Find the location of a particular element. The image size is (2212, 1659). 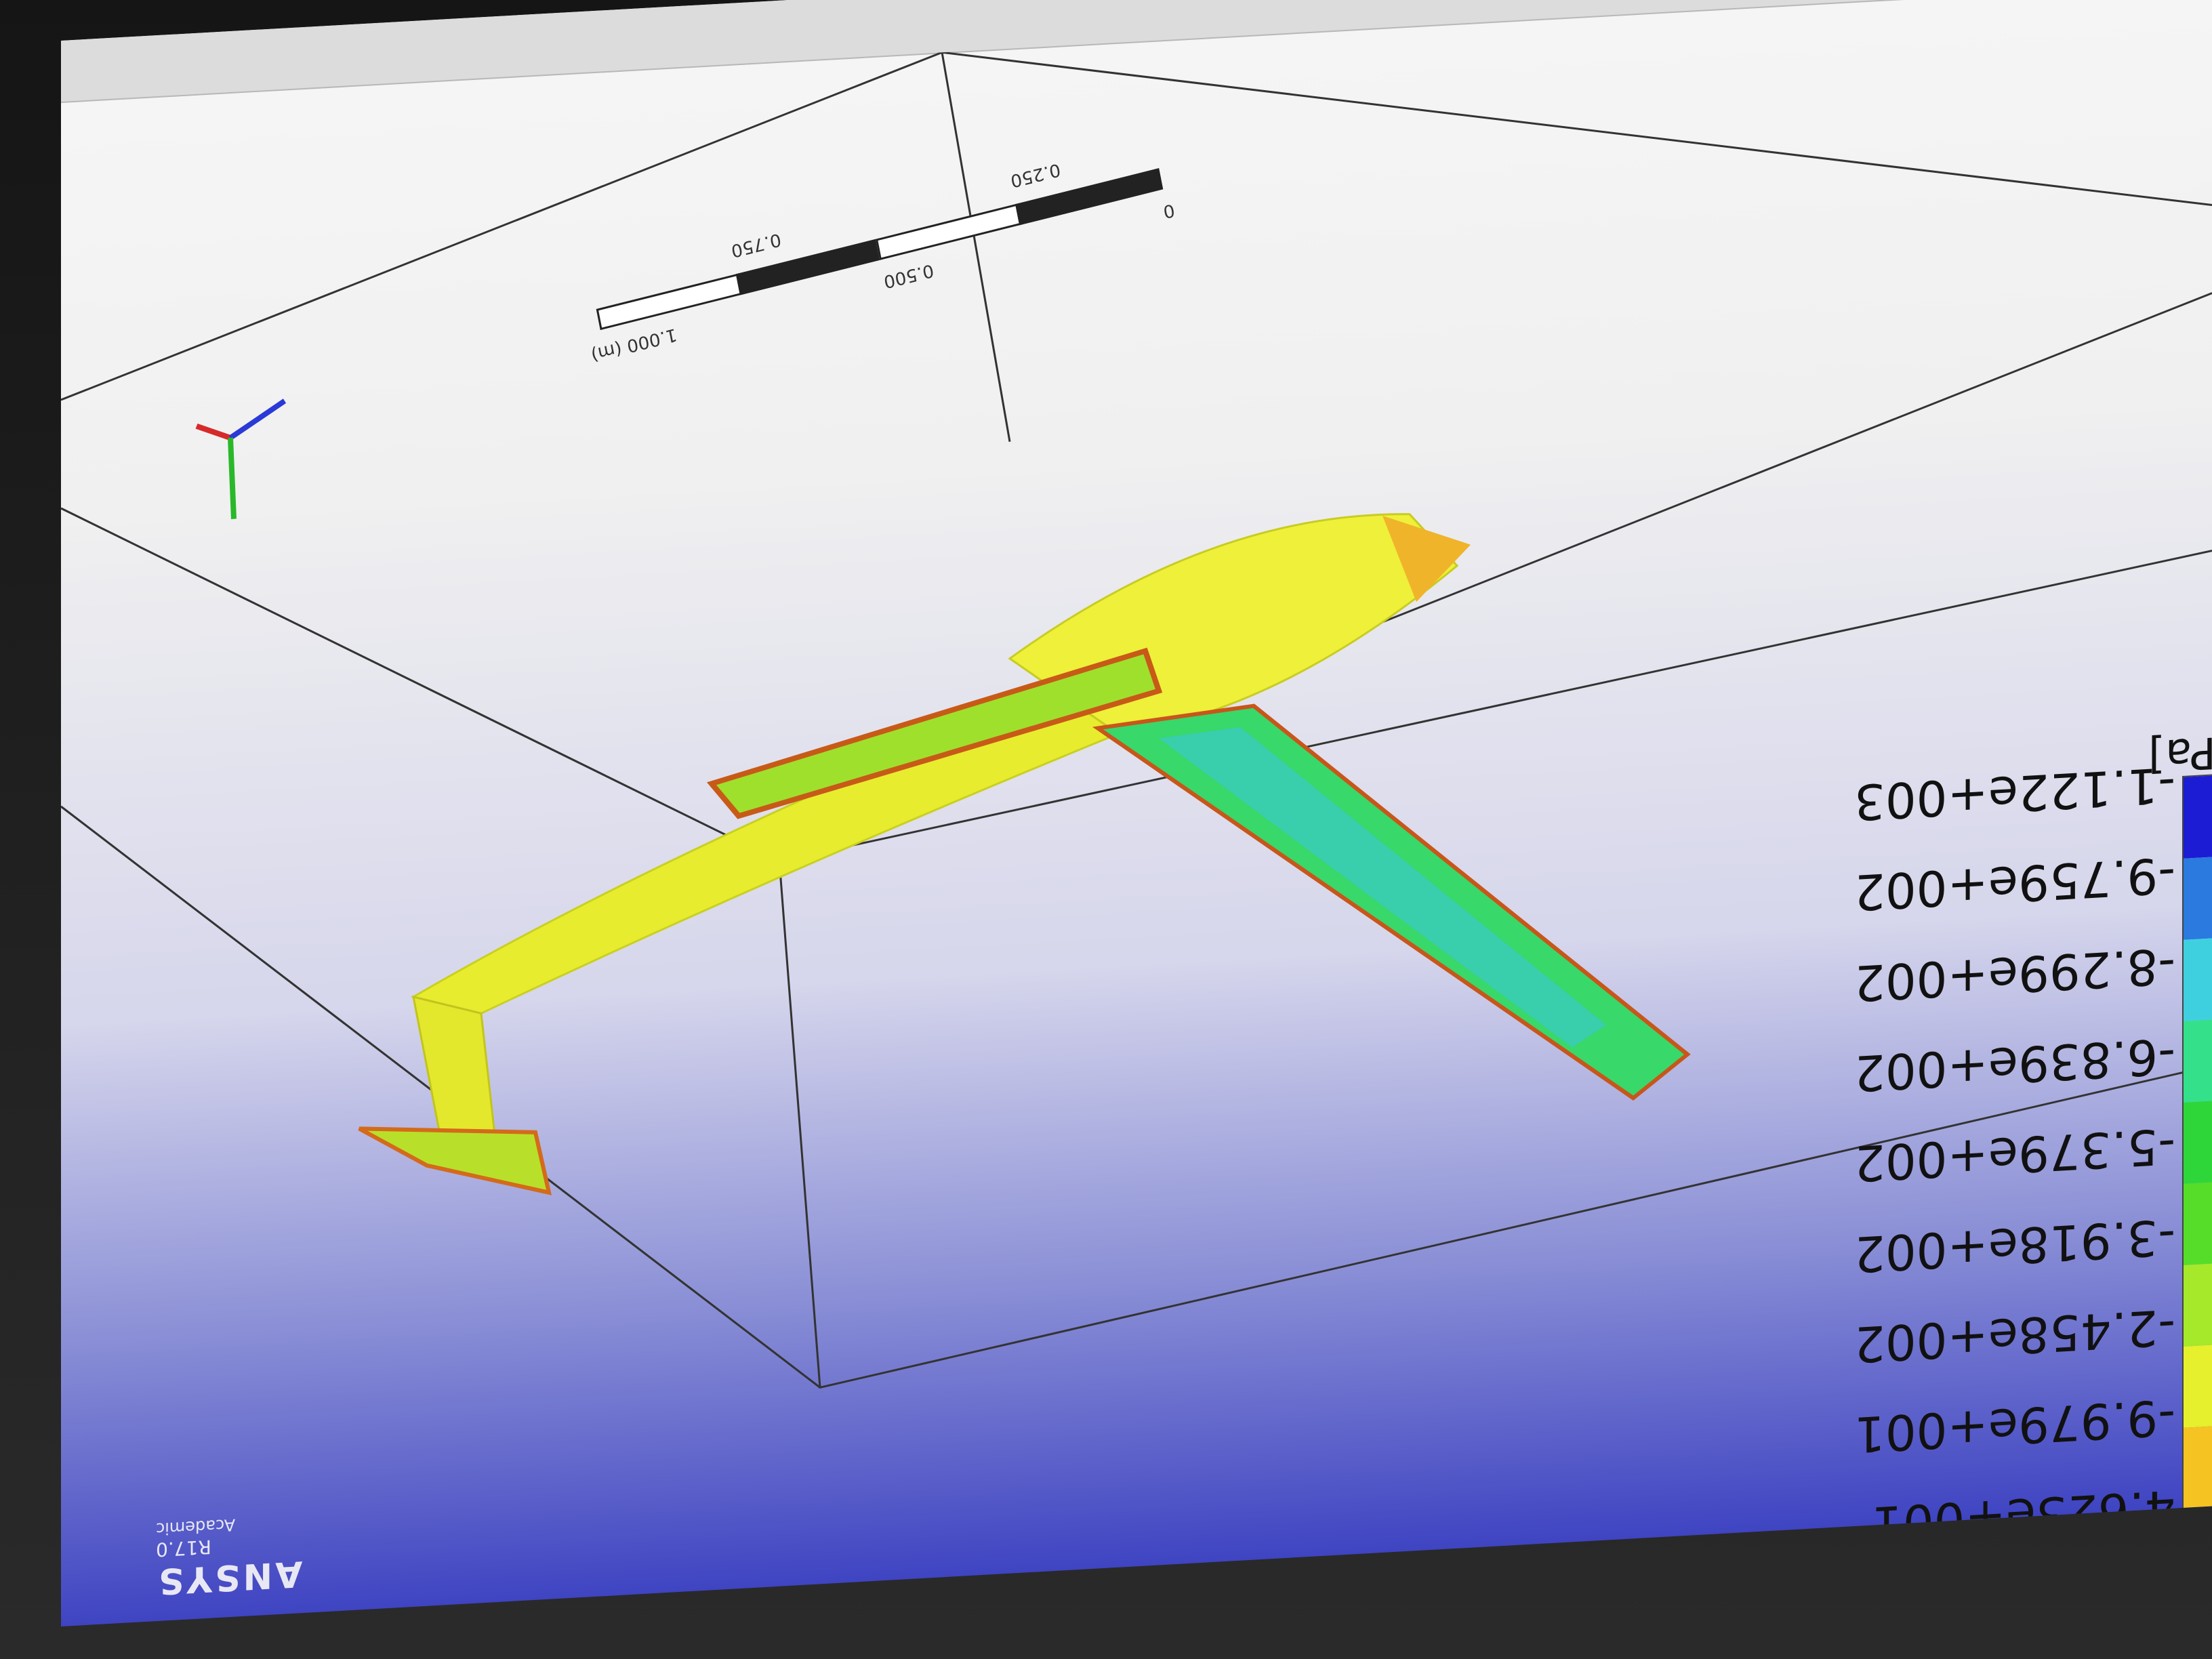

scale-label: 0 is located at coordinates (1168, 211).